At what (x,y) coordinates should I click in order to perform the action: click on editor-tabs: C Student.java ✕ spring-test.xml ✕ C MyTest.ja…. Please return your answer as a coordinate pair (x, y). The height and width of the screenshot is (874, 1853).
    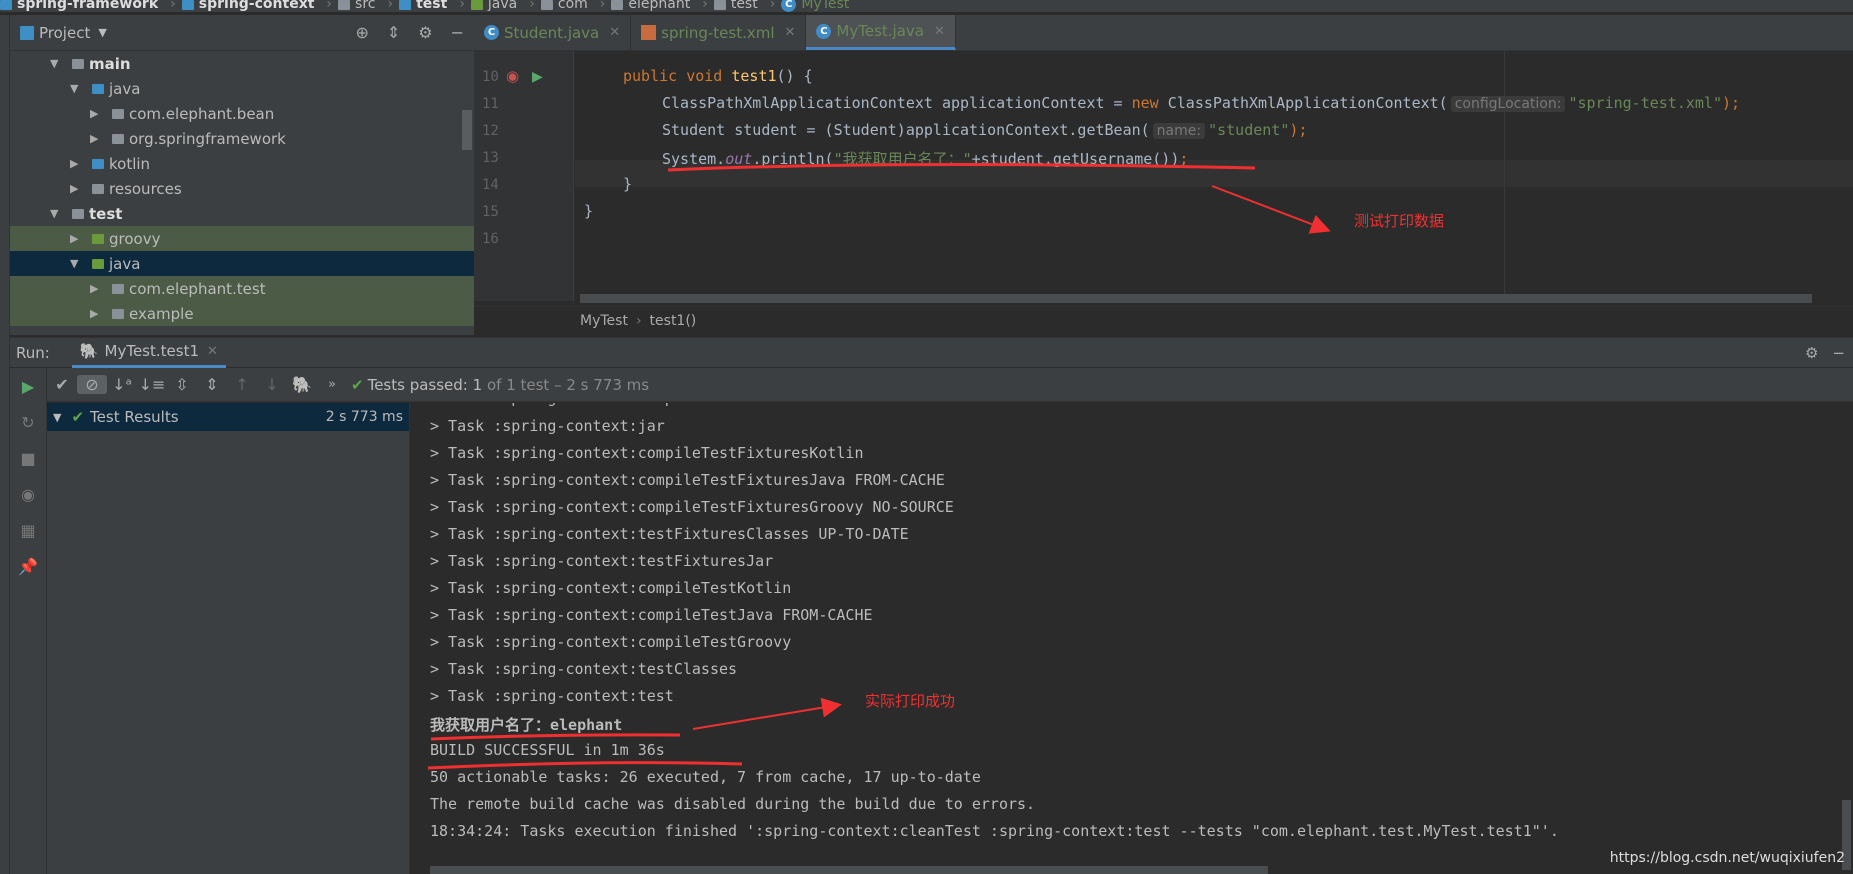
    Looking at the image, I should click on (1163, 33).